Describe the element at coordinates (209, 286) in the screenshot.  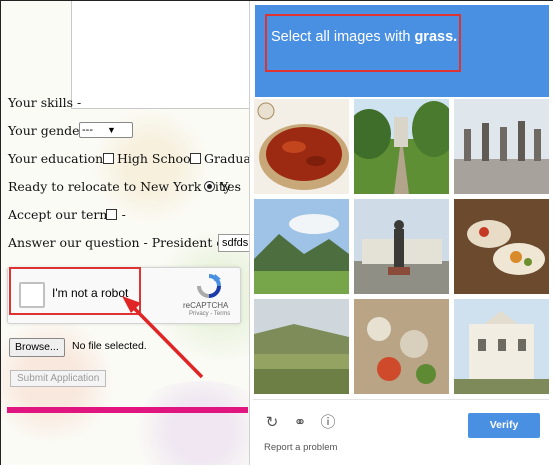
I see `recaptcha-logo-icon` at that location.